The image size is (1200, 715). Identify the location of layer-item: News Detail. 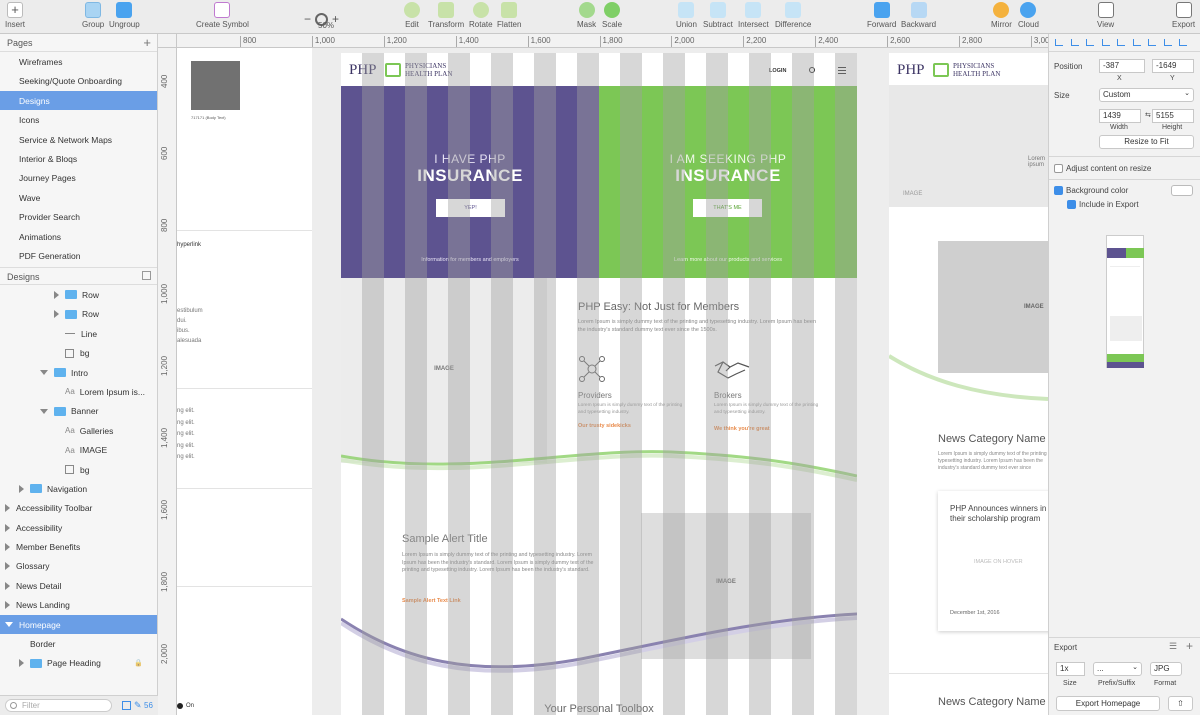
(78, 585).